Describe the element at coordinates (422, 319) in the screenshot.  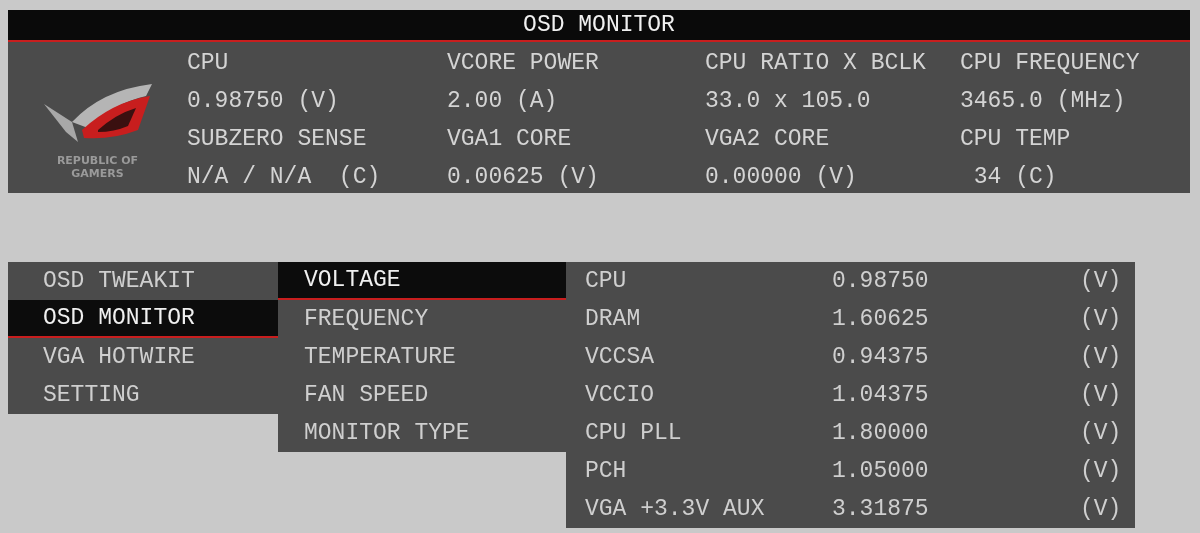
I see `menu-item: FREQUENCY` at that location.